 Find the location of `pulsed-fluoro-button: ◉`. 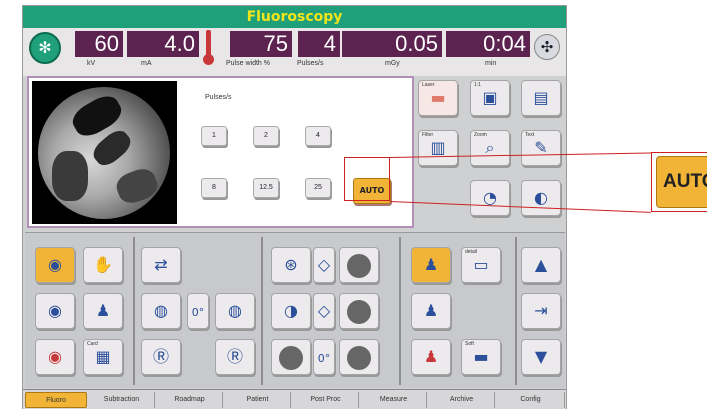

pulsed-fluoro-button: ◉ is located at coordinates (55, 265).